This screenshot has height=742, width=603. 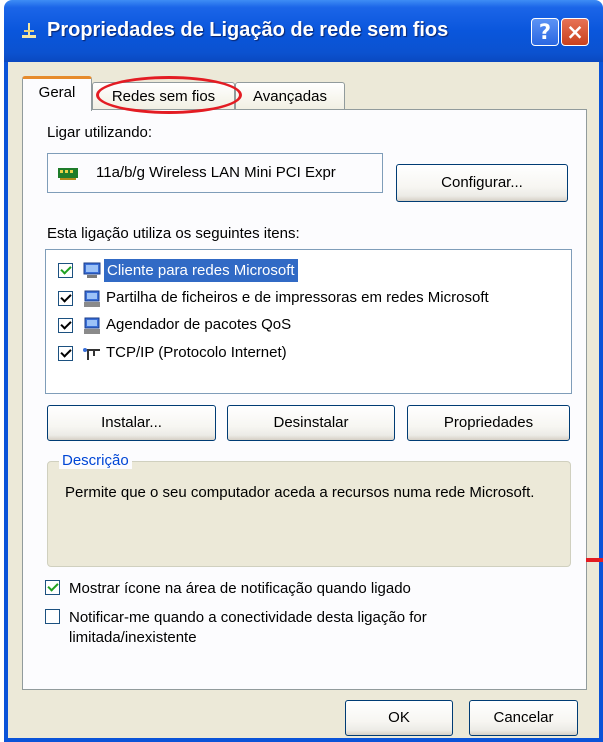 I want to click on notify-checkbox, so click(x=52, y=616).